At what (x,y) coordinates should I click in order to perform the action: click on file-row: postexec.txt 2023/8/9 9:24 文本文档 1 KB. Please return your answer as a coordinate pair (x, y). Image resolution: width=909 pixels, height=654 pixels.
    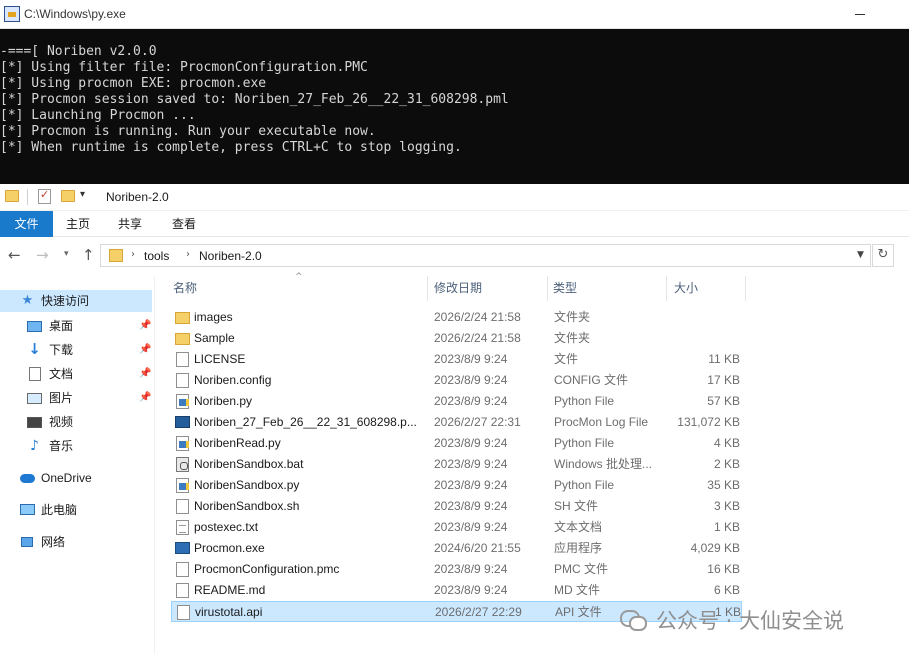
    Looking at the image, I should click on (456, 527).